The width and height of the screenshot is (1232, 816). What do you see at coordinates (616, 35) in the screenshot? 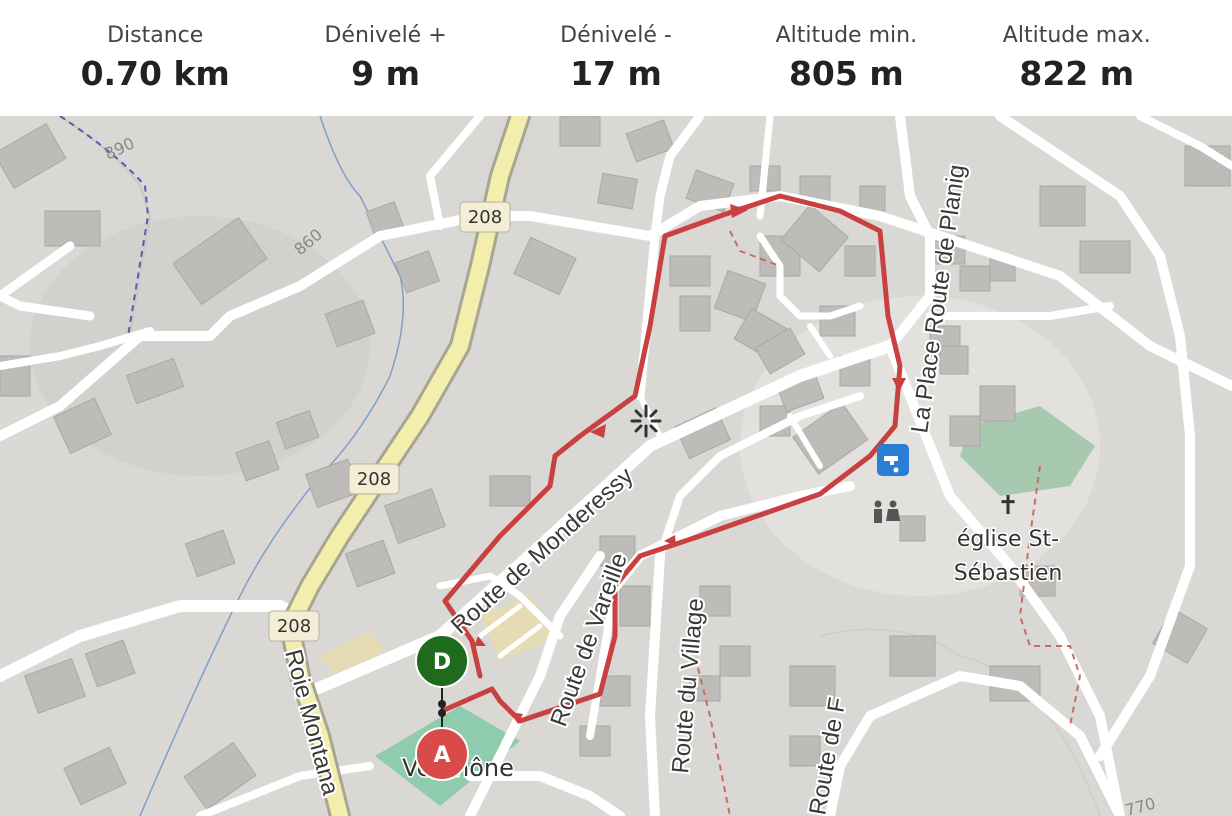
I see `stat-label: Dénivelé -` at bounding box center [616, 35].